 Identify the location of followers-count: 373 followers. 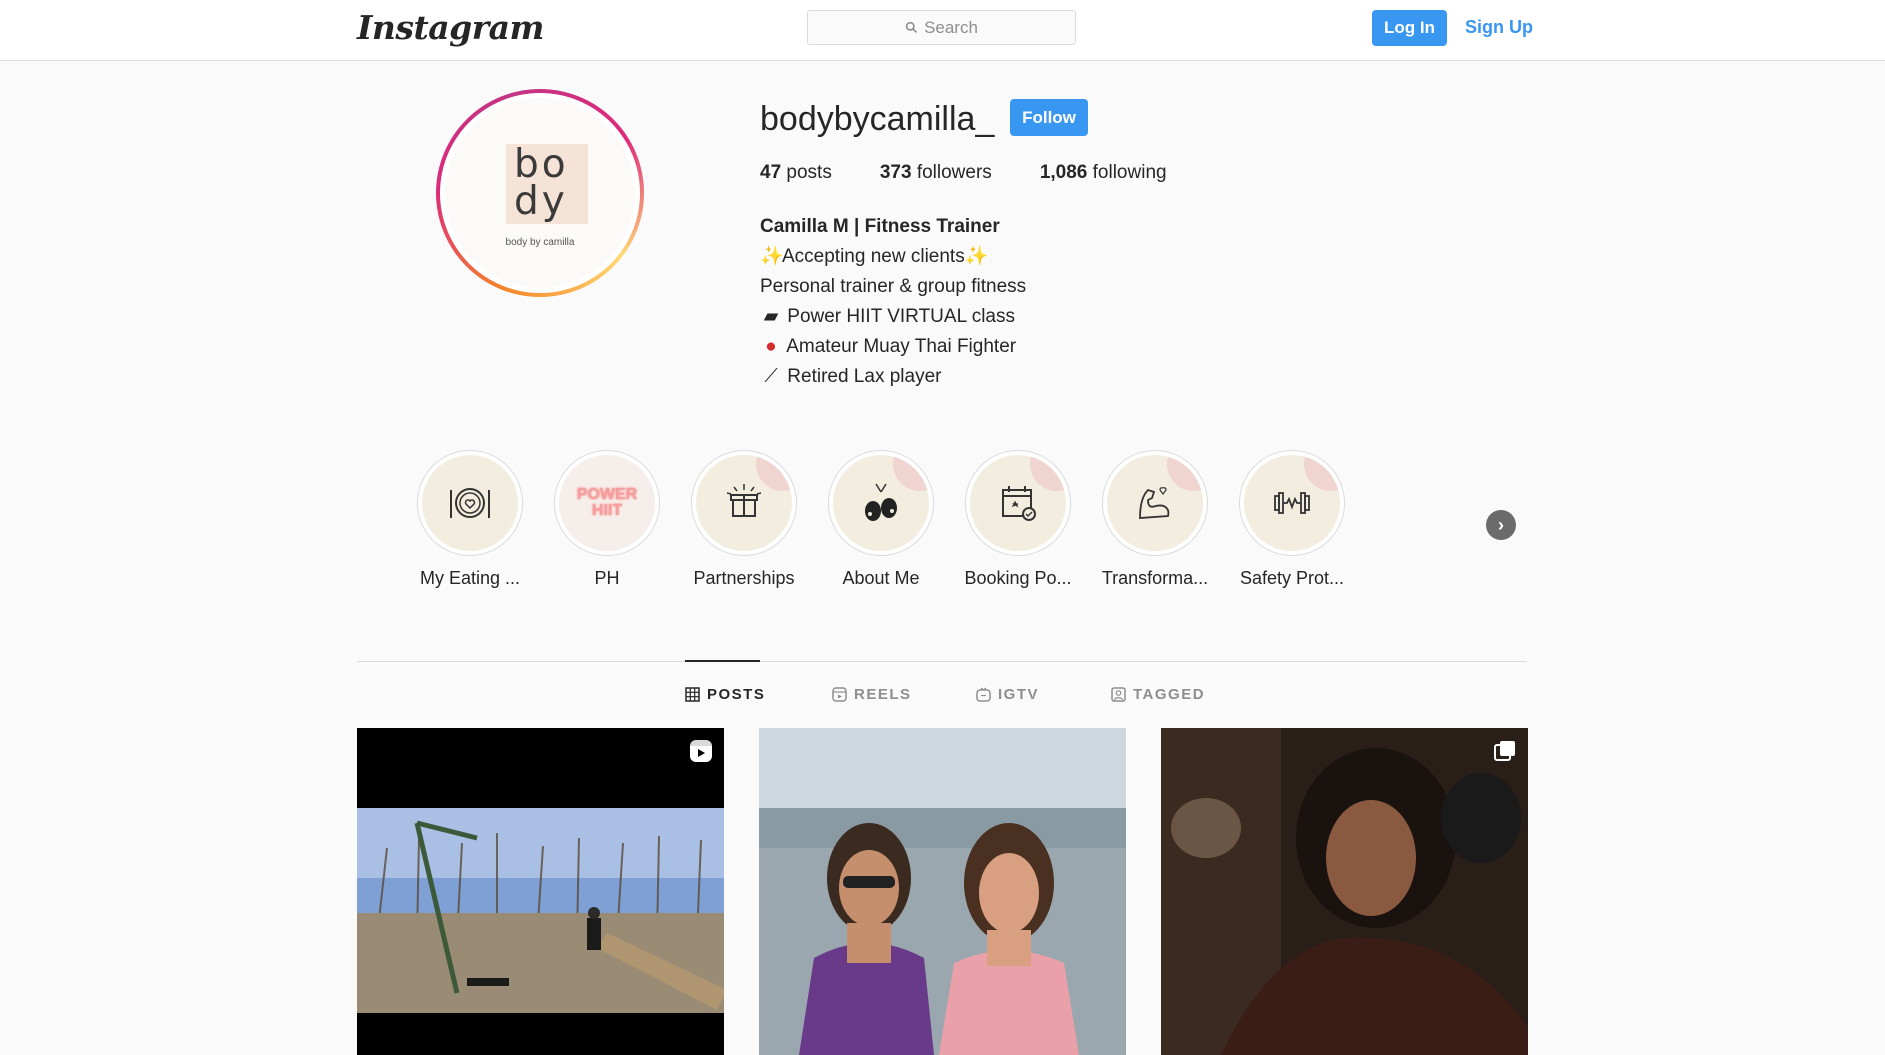
(936, 173).